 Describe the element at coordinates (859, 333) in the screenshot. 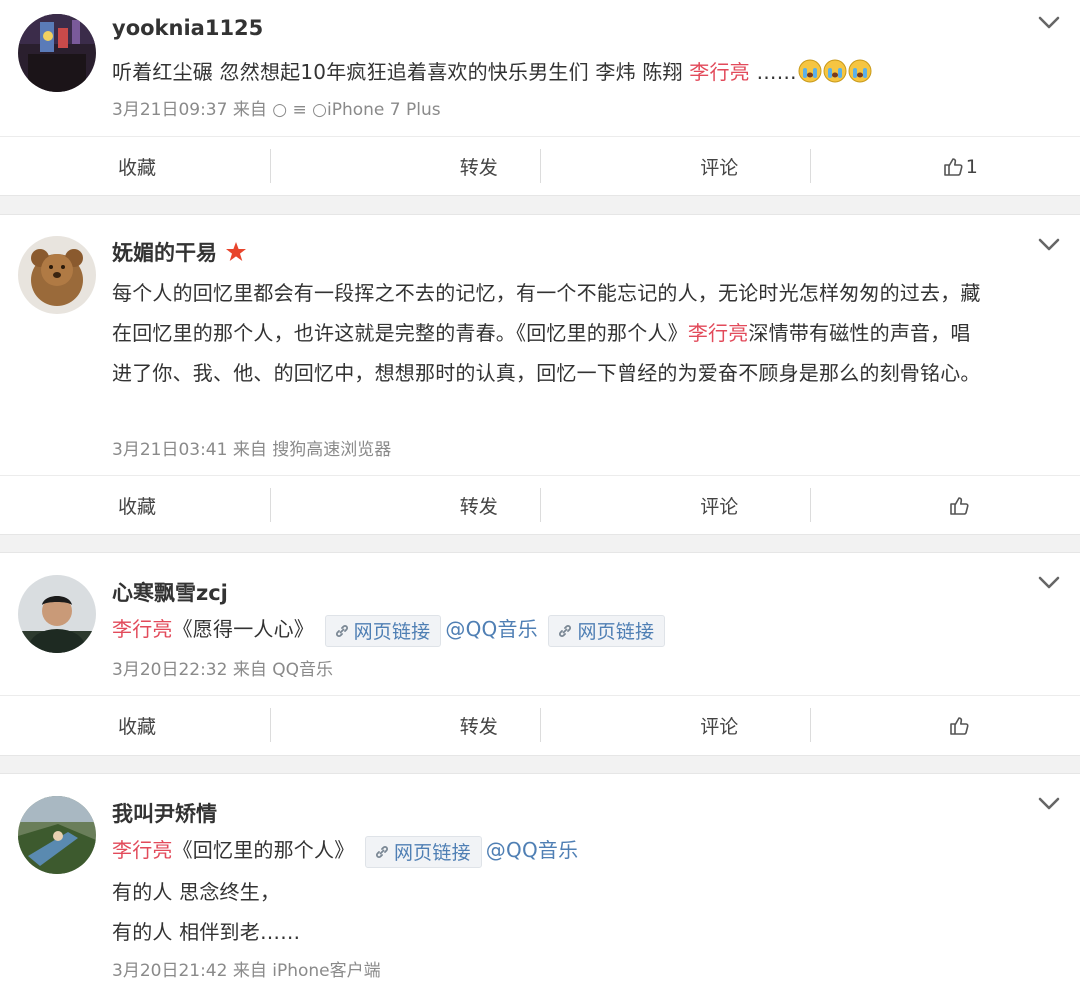

I see `text-segment: 深情带有磁性的声音，唱` at that location.